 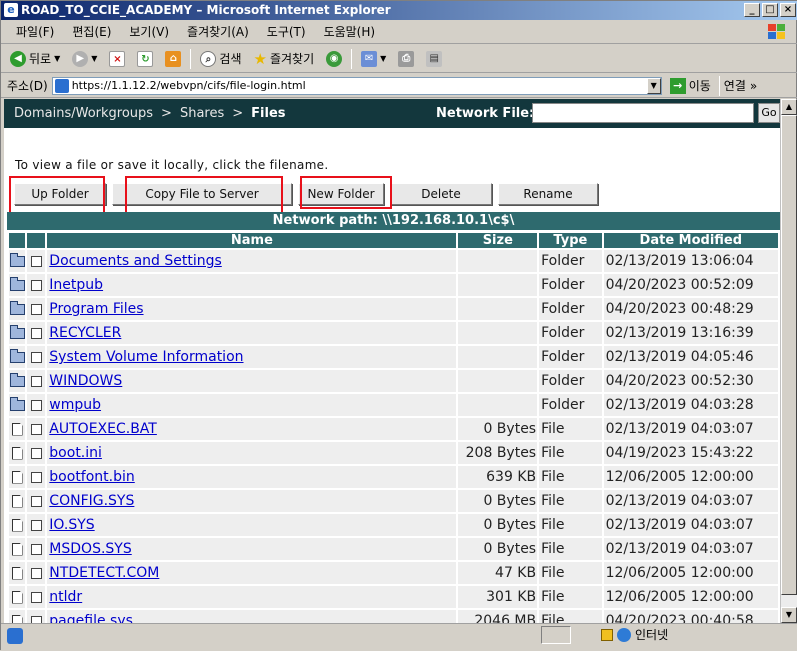 I want to click on mail-button: ✉ ▼, so click(x=373, y=59).